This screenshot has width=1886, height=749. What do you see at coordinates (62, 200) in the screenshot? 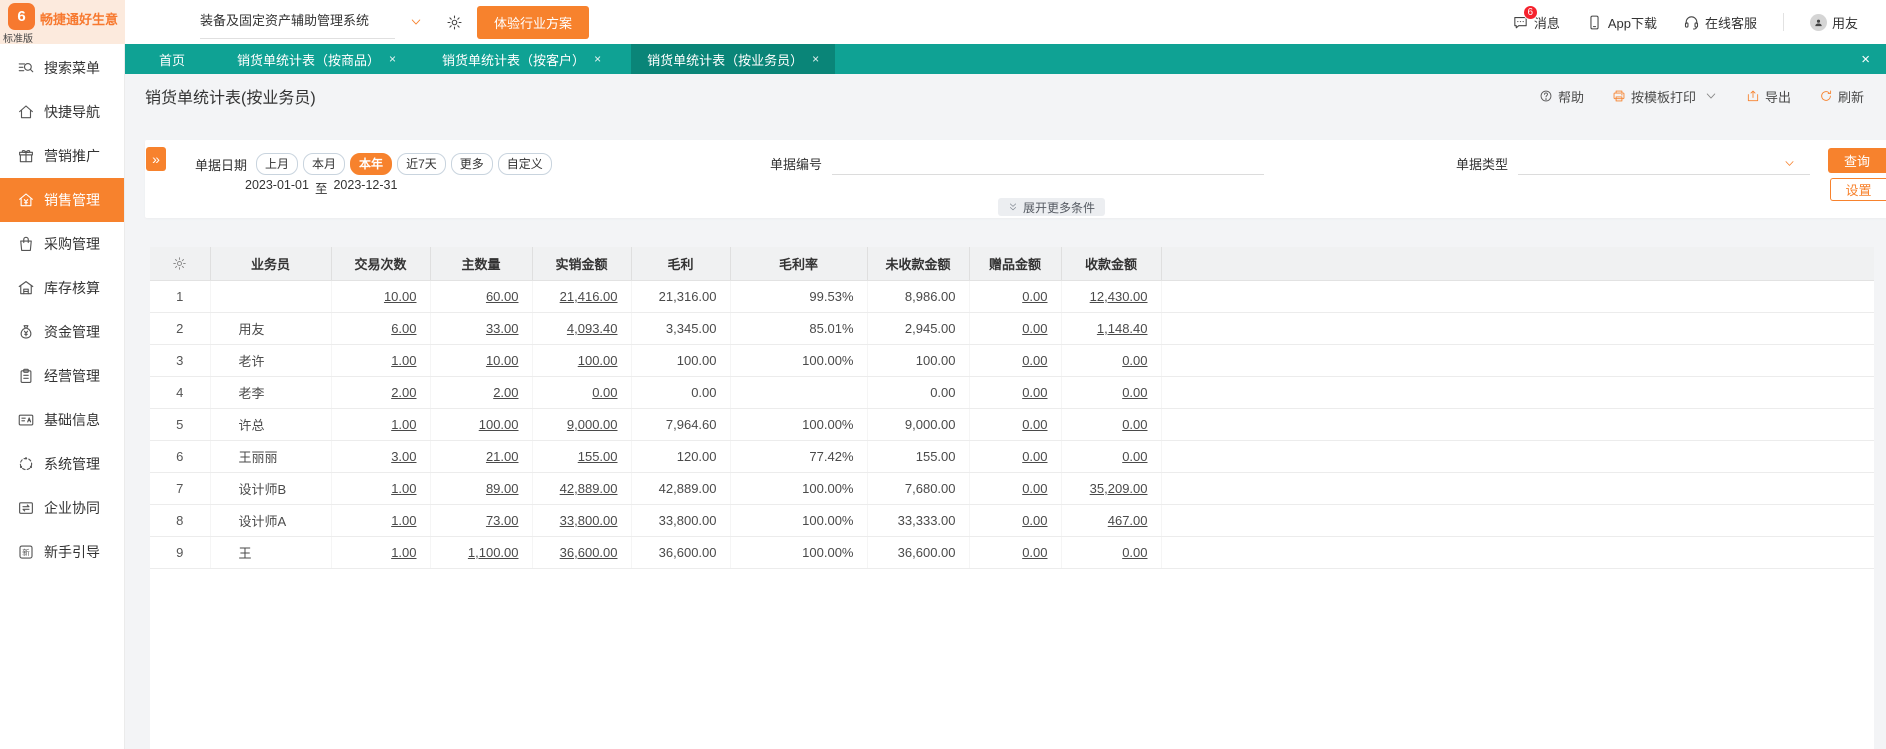
I see `sidebar-item: 销售管理` at bounding box center [62, 200].